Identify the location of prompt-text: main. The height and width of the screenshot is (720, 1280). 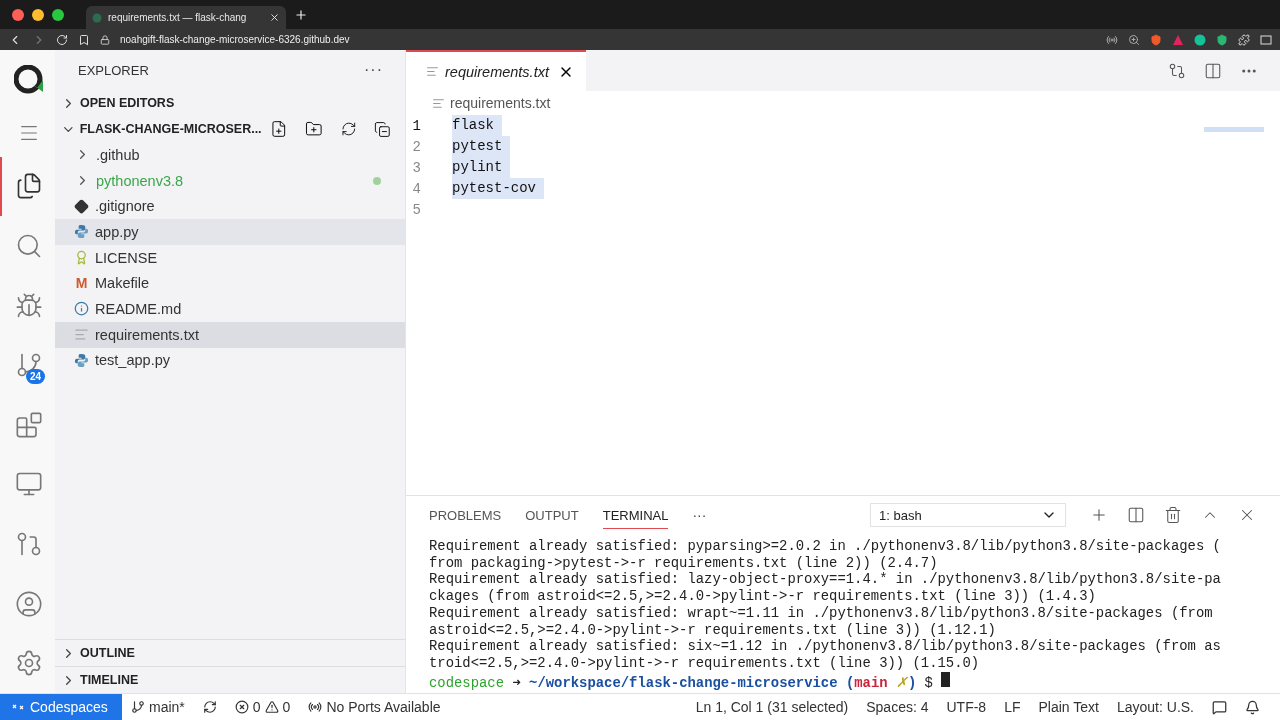
(871, 682).